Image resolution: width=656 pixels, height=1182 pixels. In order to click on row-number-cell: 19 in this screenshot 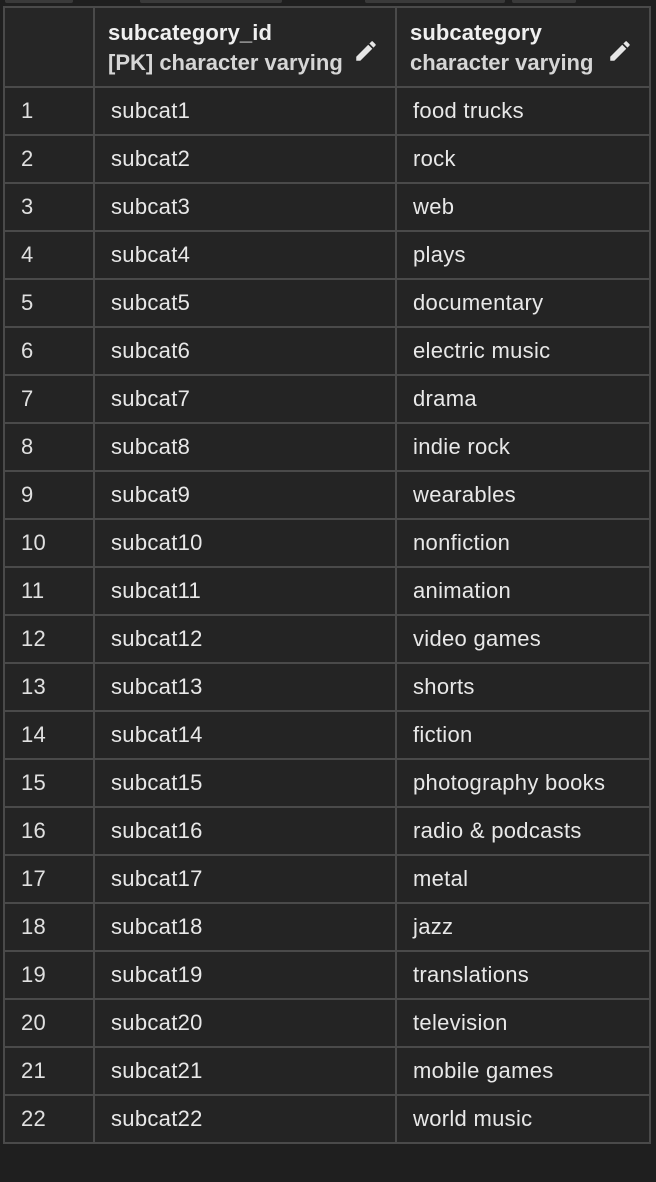, I will do `click(49, 975)`.